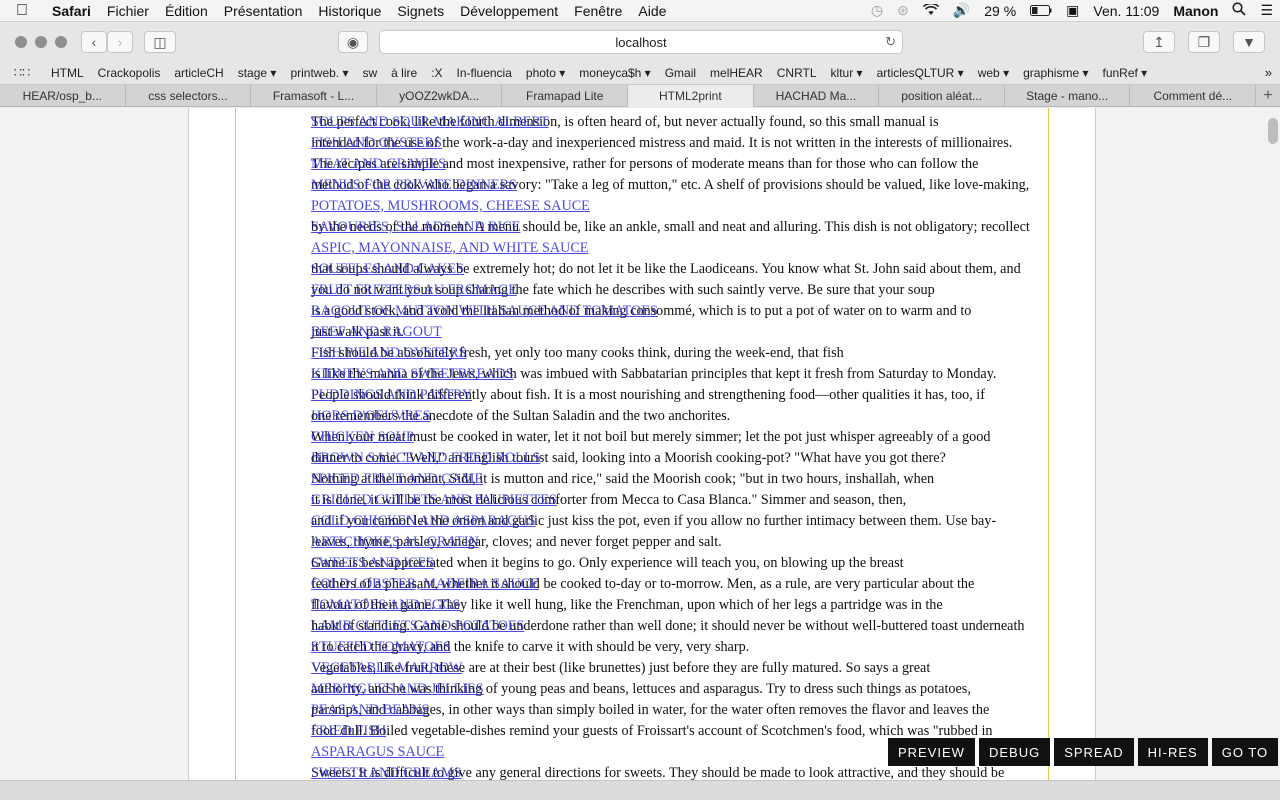 This screenshot has height=800, width=1280. Describe the element at coordinates (671, 710) in the screenshot. I see `toc-link: PEAS AND BEANS` at that location.